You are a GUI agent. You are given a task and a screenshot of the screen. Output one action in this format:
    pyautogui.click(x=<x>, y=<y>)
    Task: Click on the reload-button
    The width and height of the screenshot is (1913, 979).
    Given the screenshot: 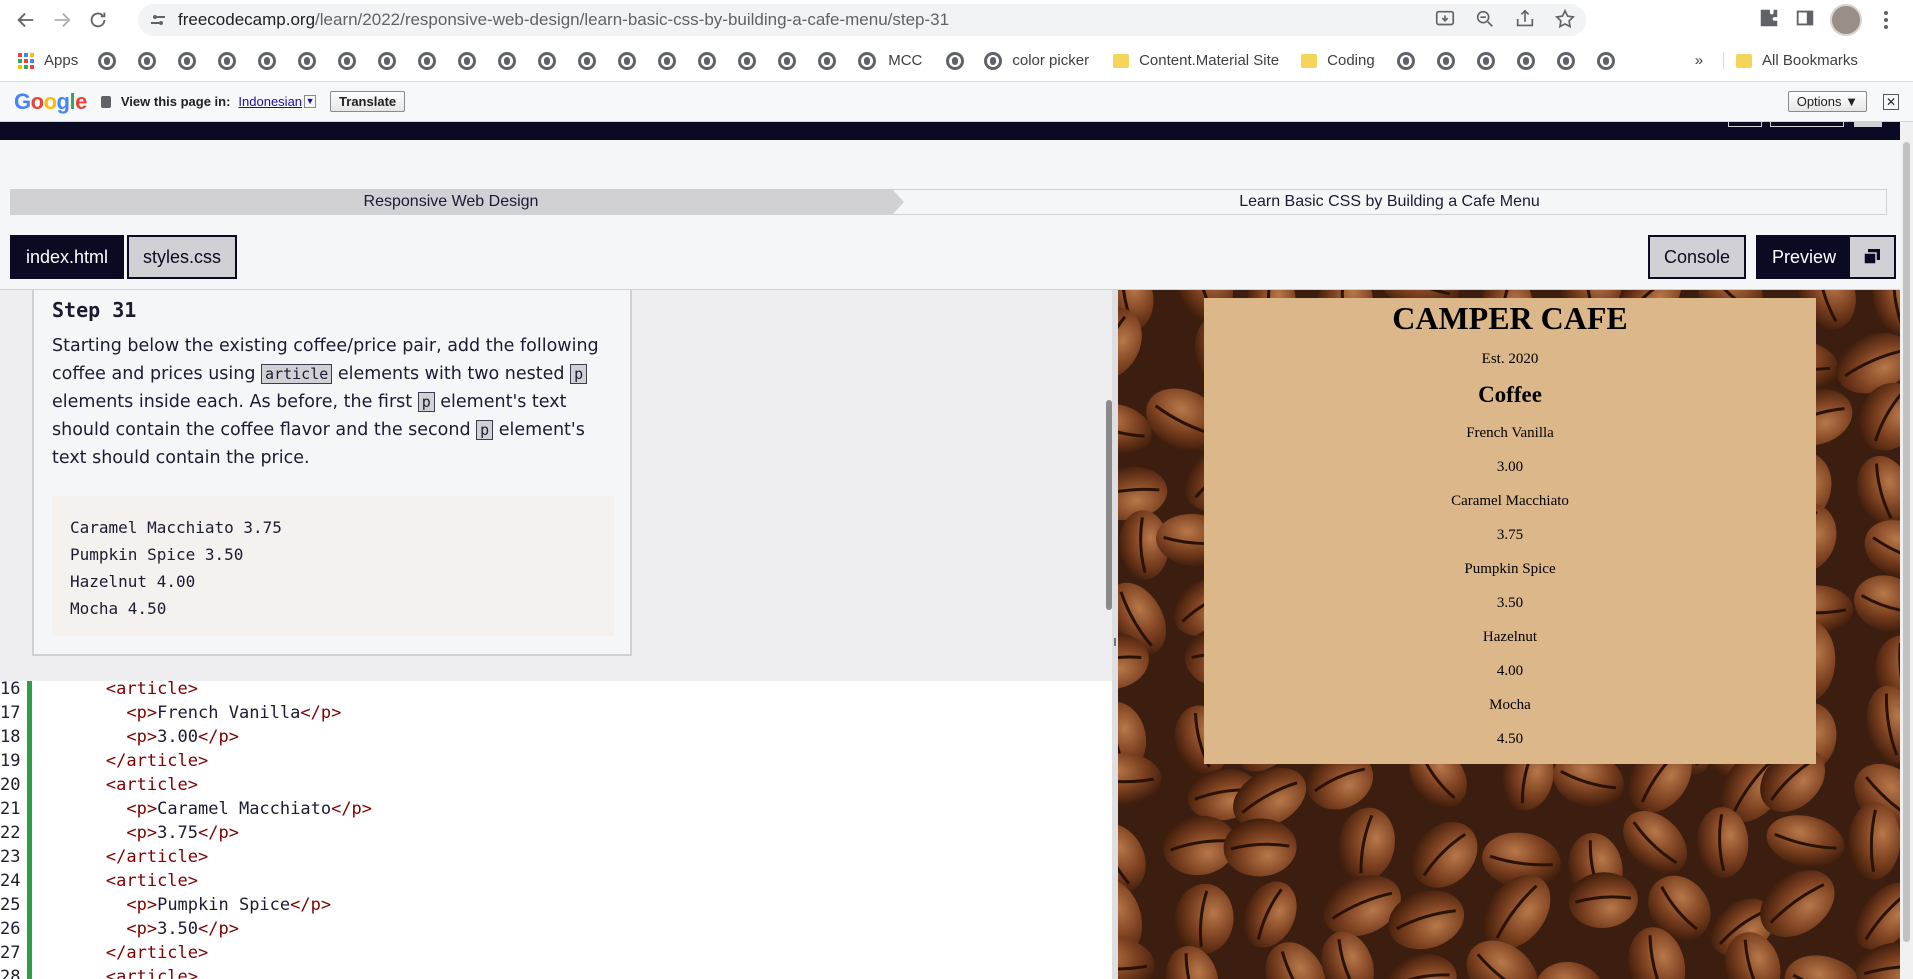 What is the action you would take?
    pyautogui.click(x=98, y=20)
    